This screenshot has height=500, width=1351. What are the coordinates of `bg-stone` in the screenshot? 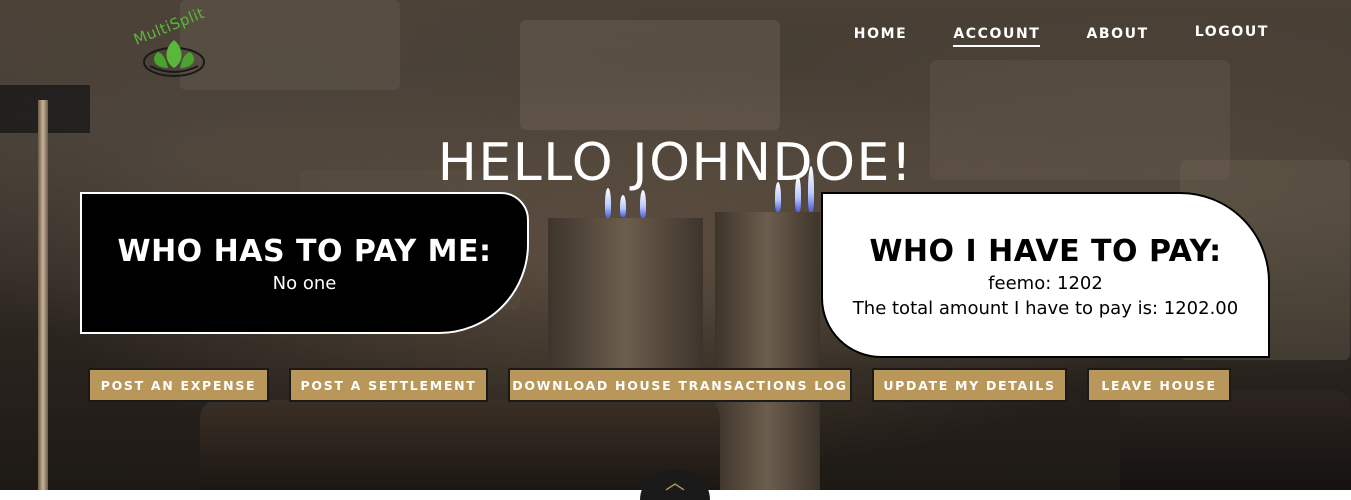 It's located at (650, 75).